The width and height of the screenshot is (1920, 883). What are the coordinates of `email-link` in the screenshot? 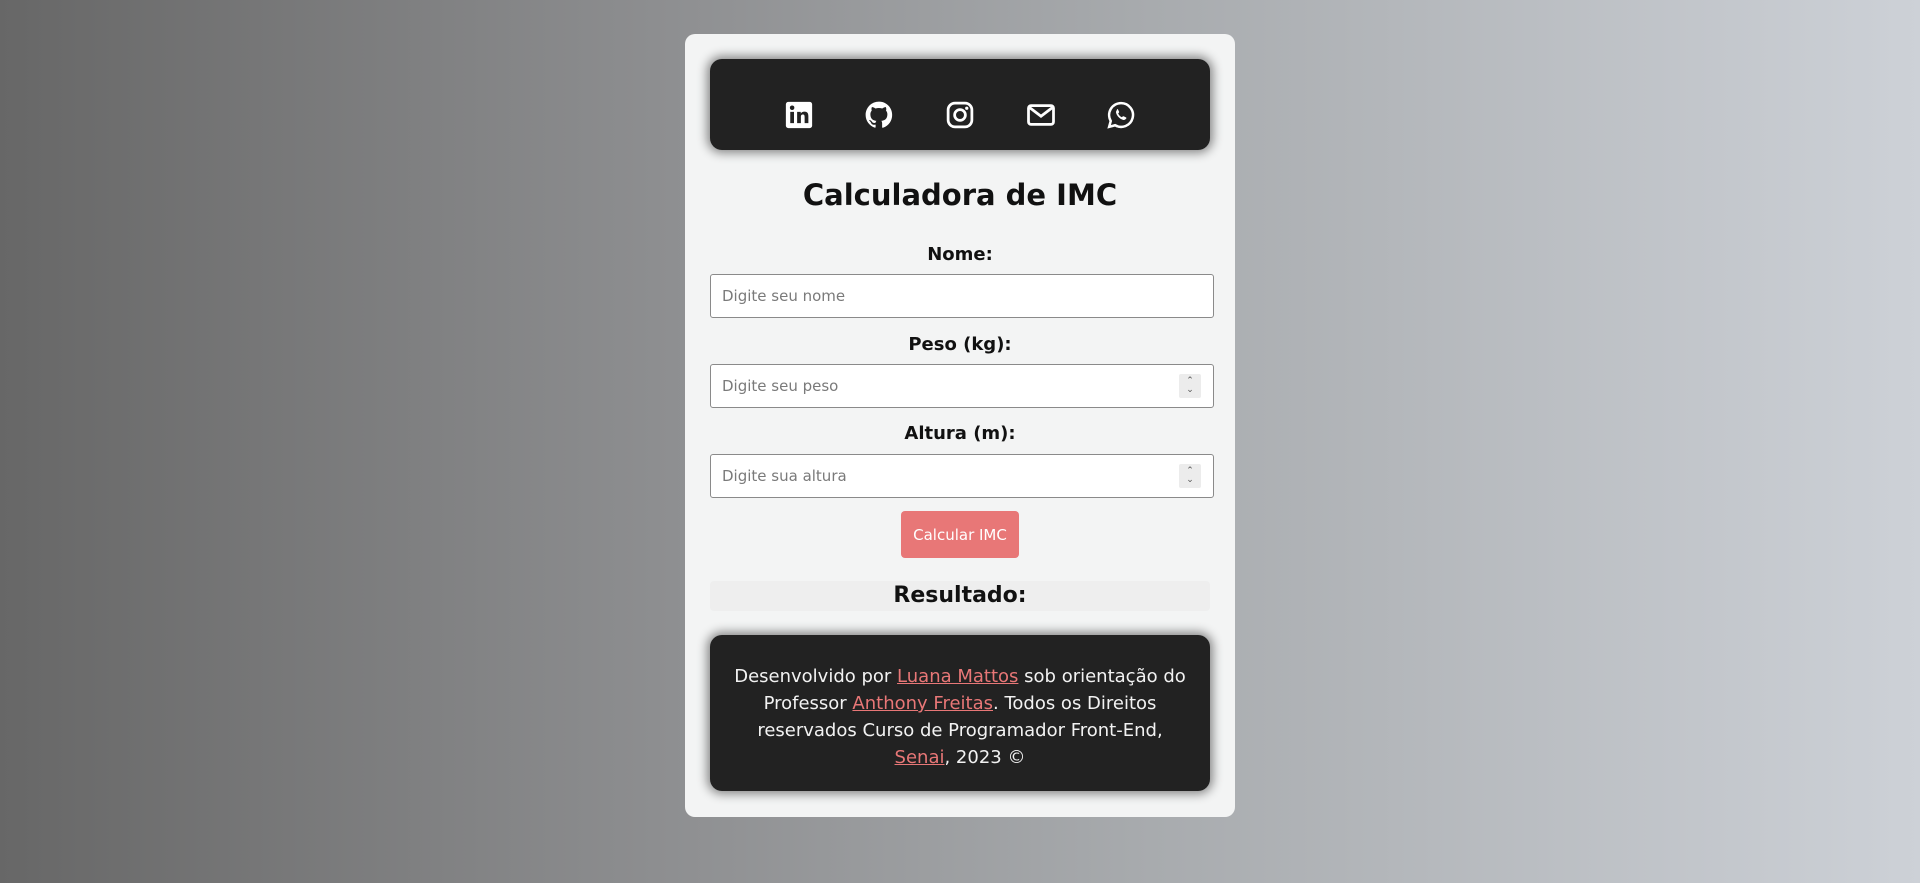 It's located at (1041, 115).